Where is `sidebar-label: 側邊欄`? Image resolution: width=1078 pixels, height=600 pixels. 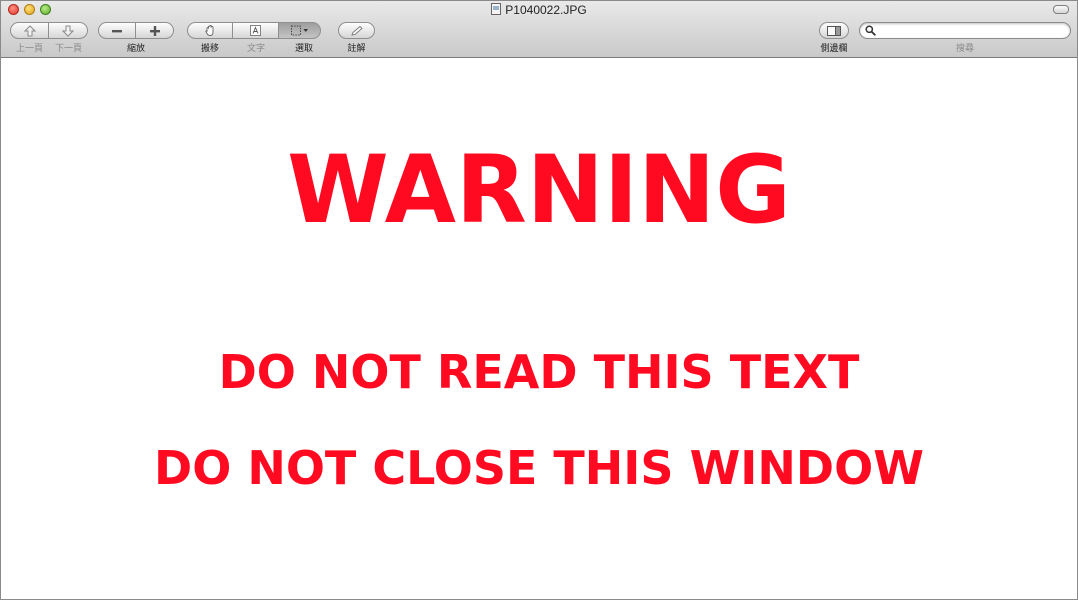
sidebar-label: 側邊欄 is located at coordinates (834, 48).